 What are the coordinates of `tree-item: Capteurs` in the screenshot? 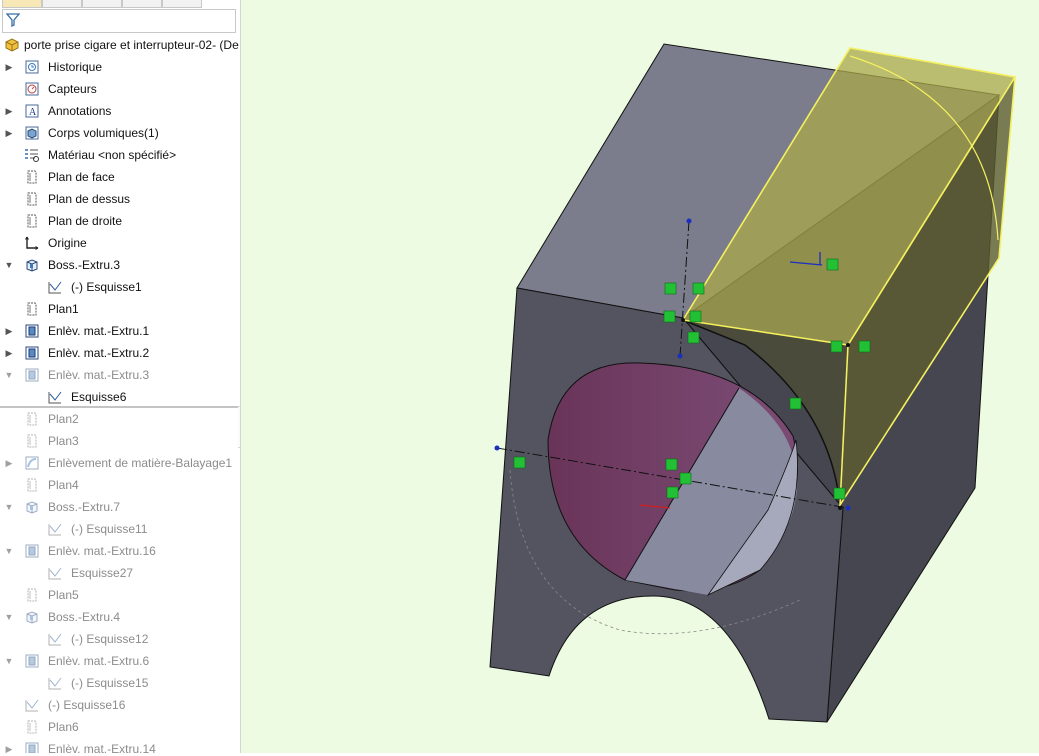 It's located at (120, 89).